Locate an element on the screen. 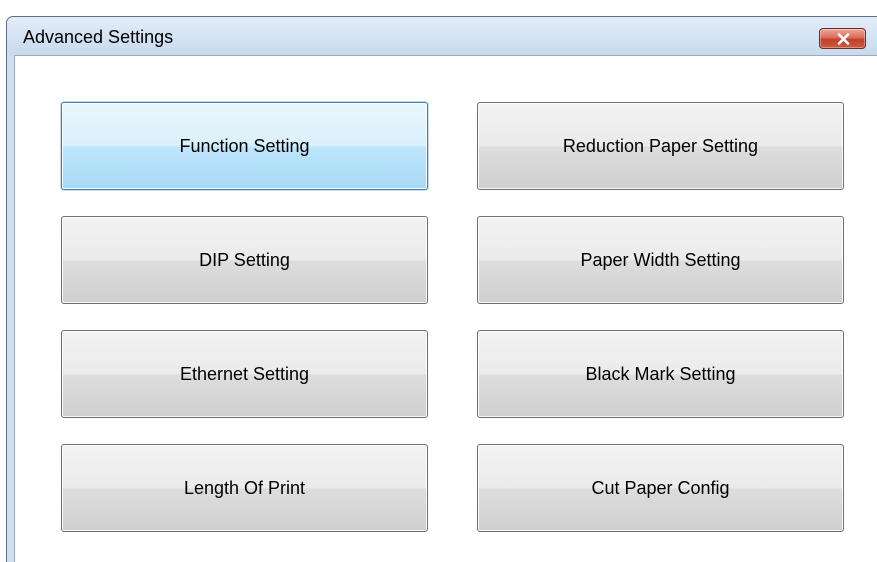 The height and width of the screenshot is (562, 877). paper-width-setting-button: Paper Width Setting is located at coordinates (660, 260).